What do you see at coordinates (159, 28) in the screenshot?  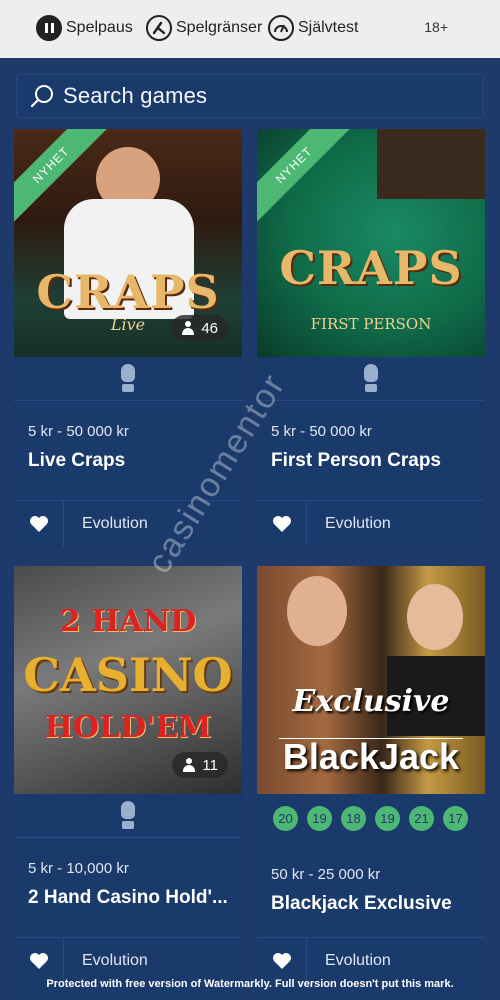 I see `limits-icon` at bounding box center [159, 28].